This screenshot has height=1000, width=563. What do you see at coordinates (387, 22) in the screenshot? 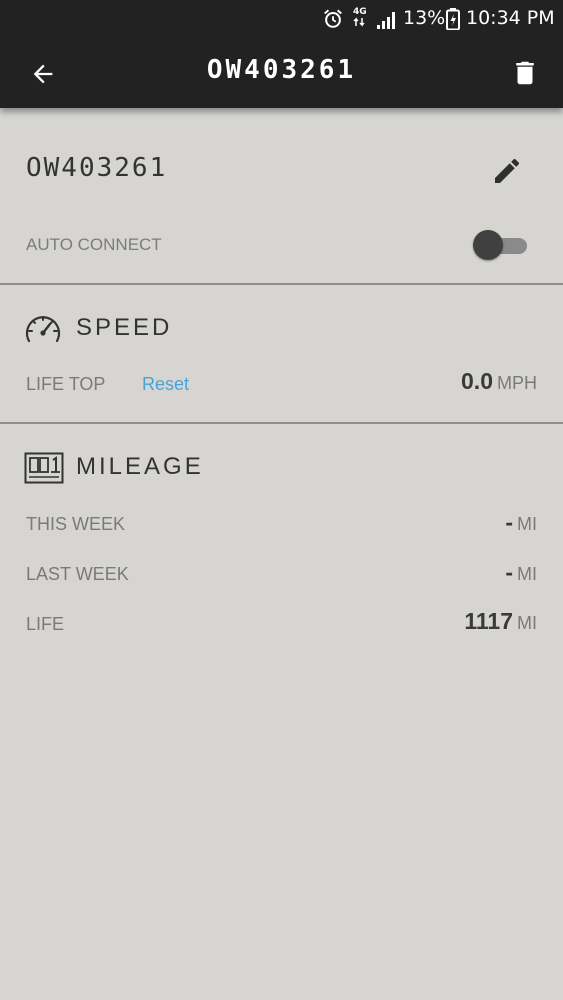
I see `signal-icon` at bounding box center [387, 22].